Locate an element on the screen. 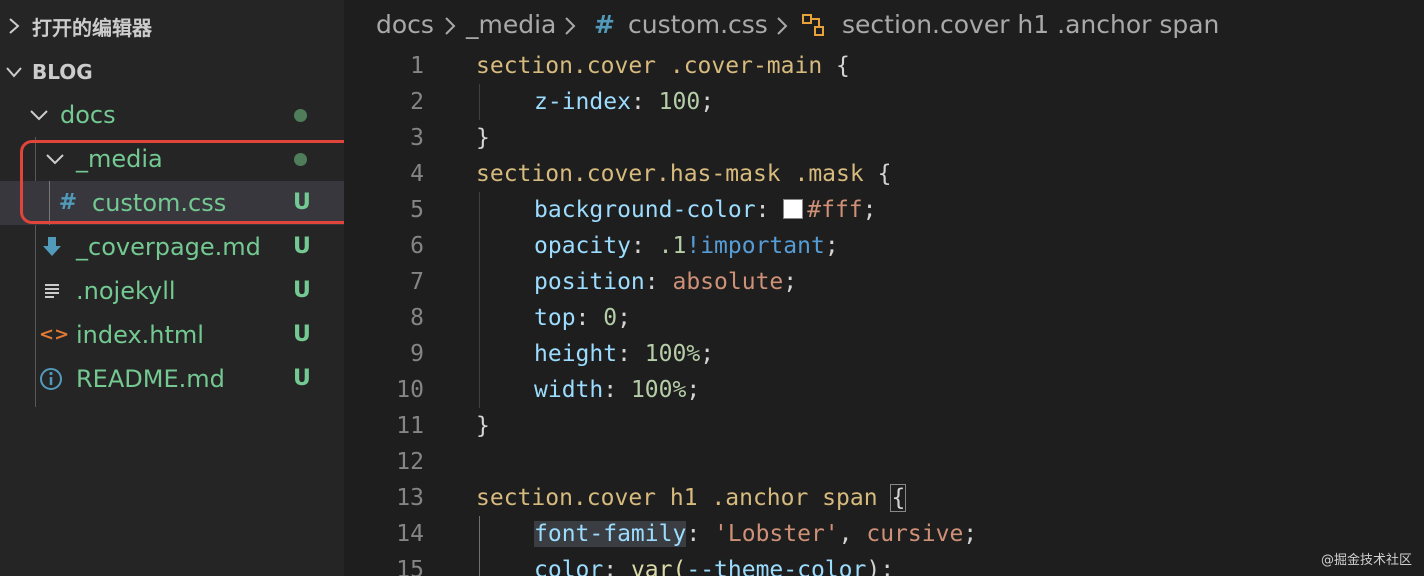  line-number: 9 is located at coordinates (417, 354).